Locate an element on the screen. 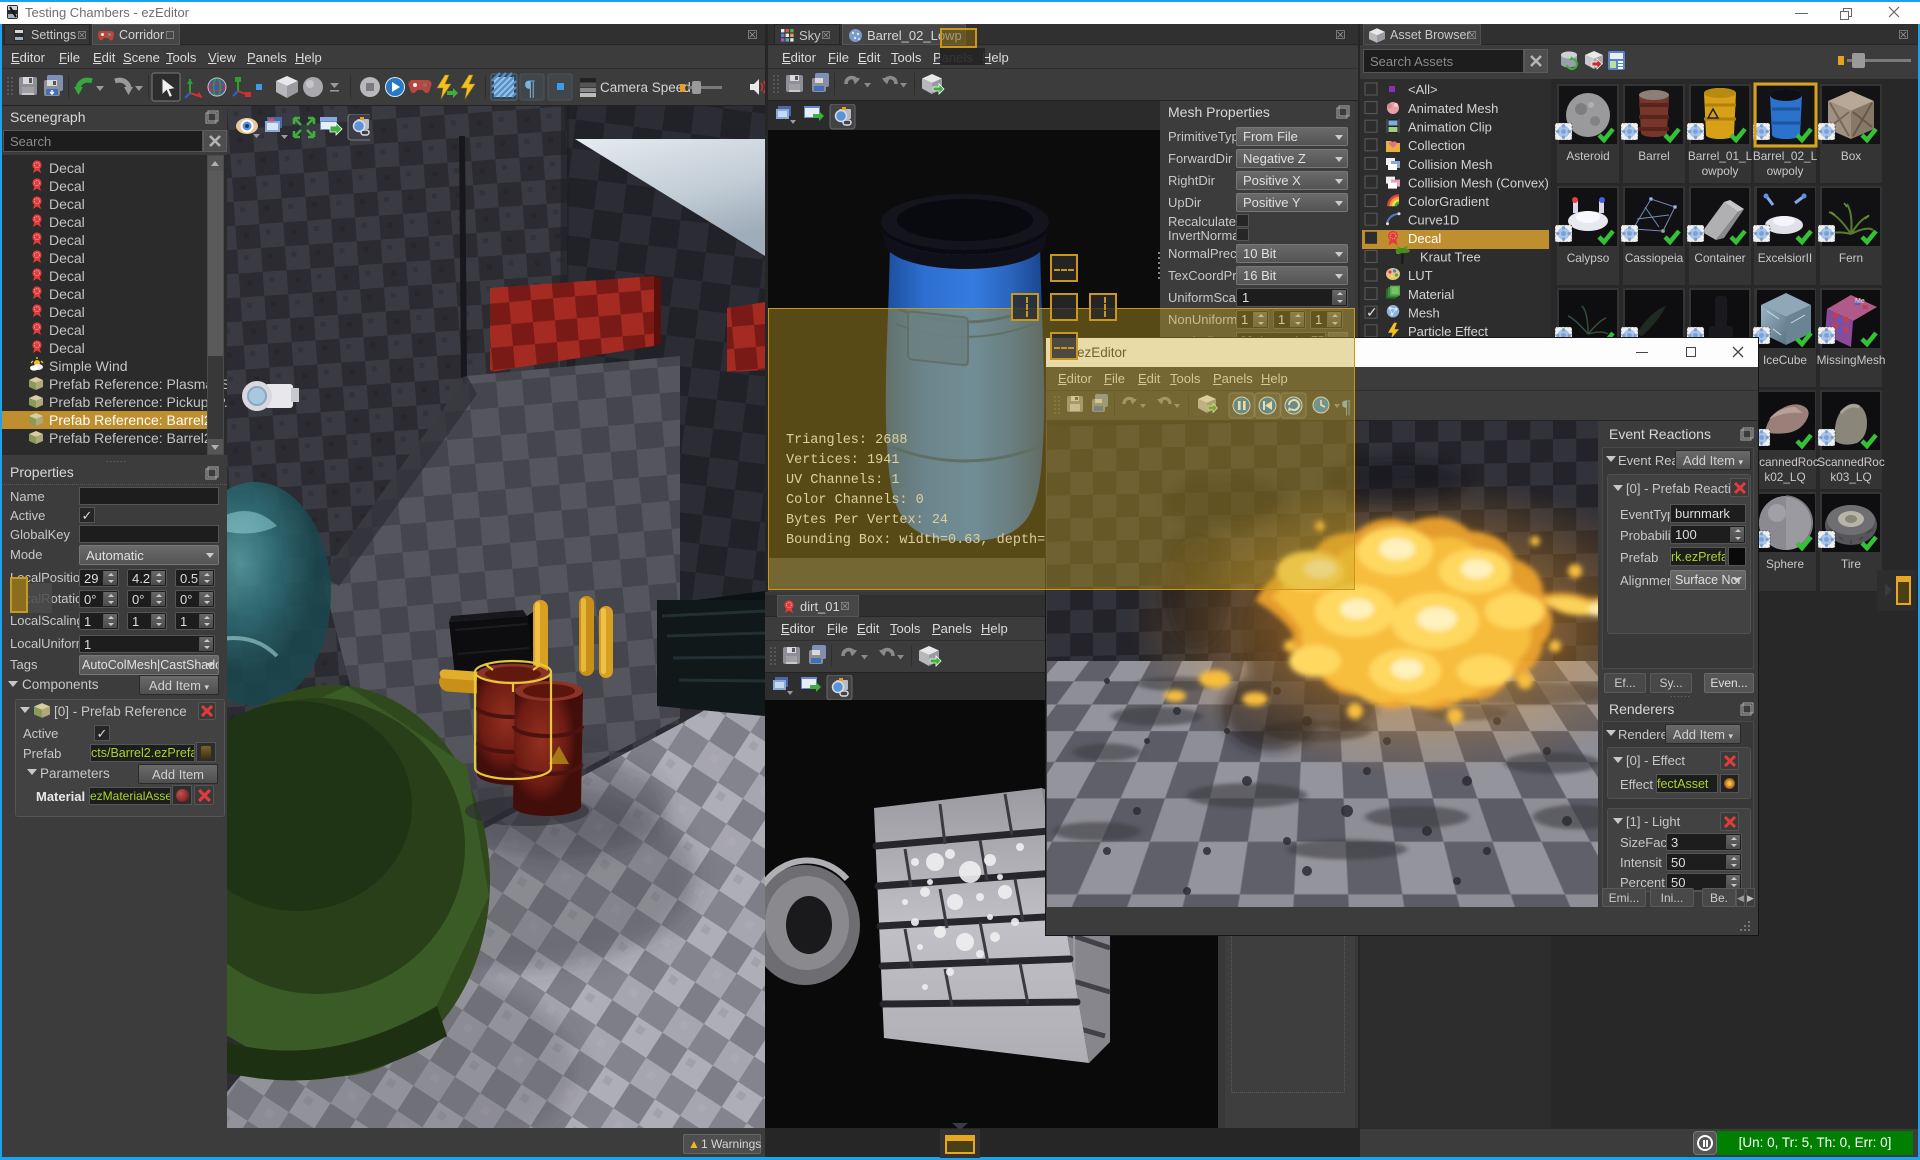 The height and width of the screenshot is (1160, 1920). svg-text: Cassiopeia is located at coordinates (1654, 258).